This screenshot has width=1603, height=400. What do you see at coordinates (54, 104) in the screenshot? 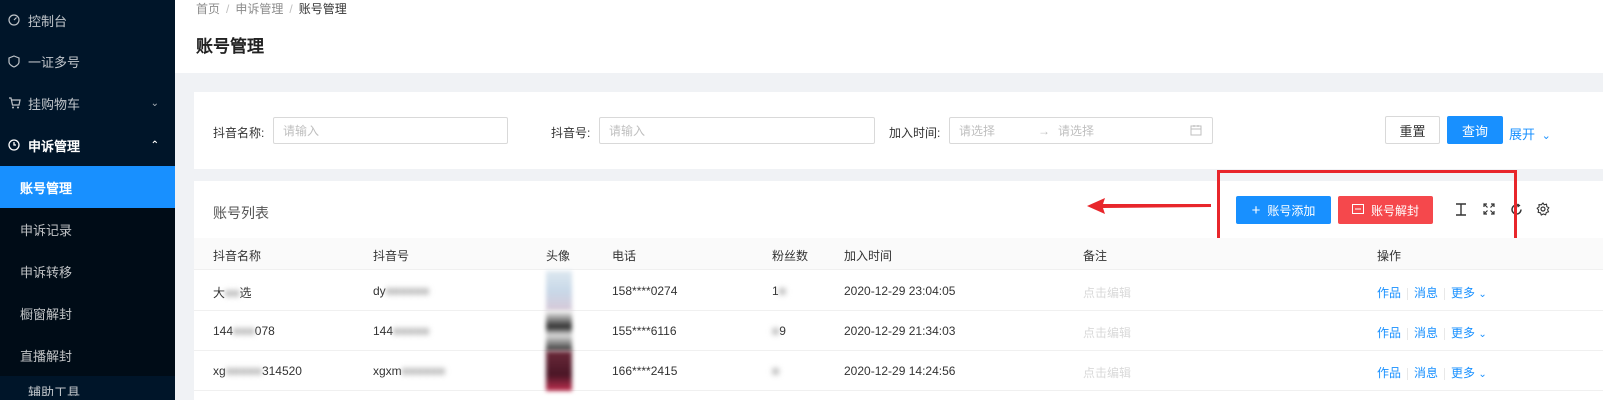
I see `sidebar-item-label: 挂购物车` at bounding box center [54, 104].